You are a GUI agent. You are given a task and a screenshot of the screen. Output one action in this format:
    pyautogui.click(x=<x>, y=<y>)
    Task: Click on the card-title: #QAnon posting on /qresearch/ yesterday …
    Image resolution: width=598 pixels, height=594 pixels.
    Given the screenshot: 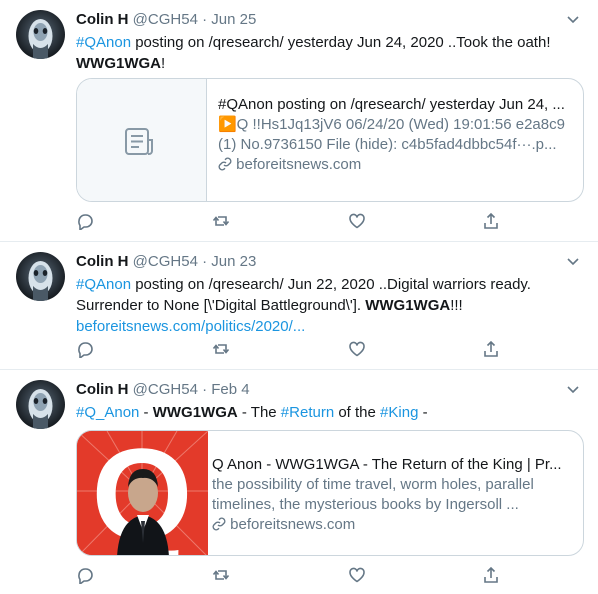 What is the action you would take?
    pyautogui.click(x=391, y=104)
    